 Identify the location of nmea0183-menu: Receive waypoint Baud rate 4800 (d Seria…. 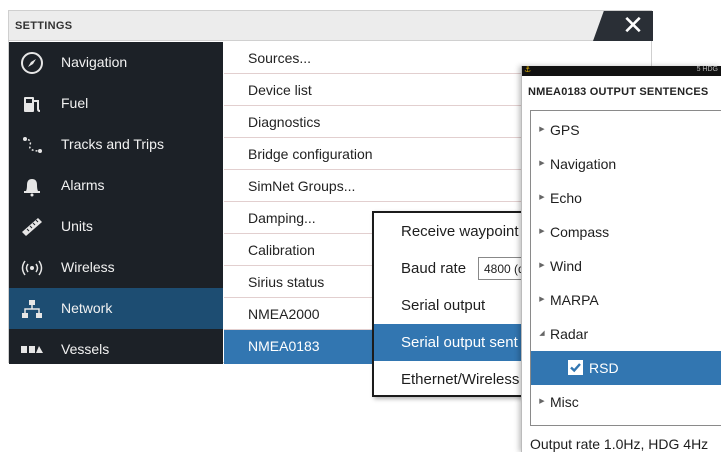
(452, 304).